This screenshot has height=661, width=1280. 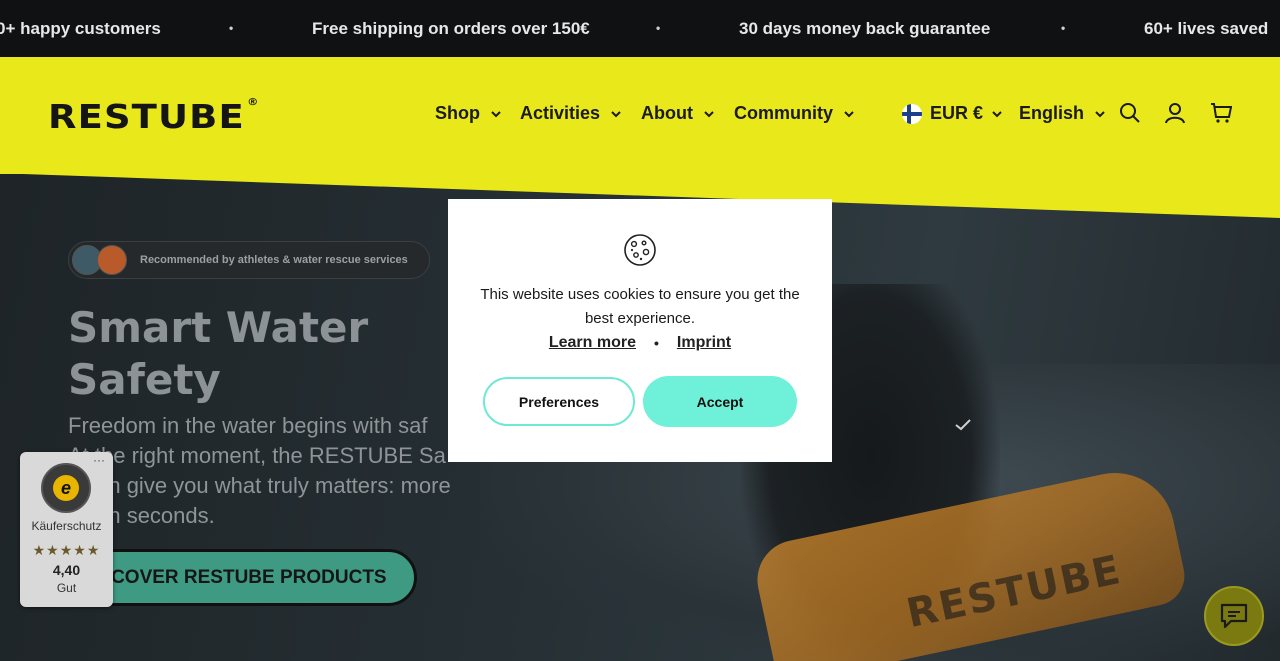 What do you see at coordinates (253, 102) in the screenshot?
I see `logo-mark: ®` at bounding box center [253, 102].